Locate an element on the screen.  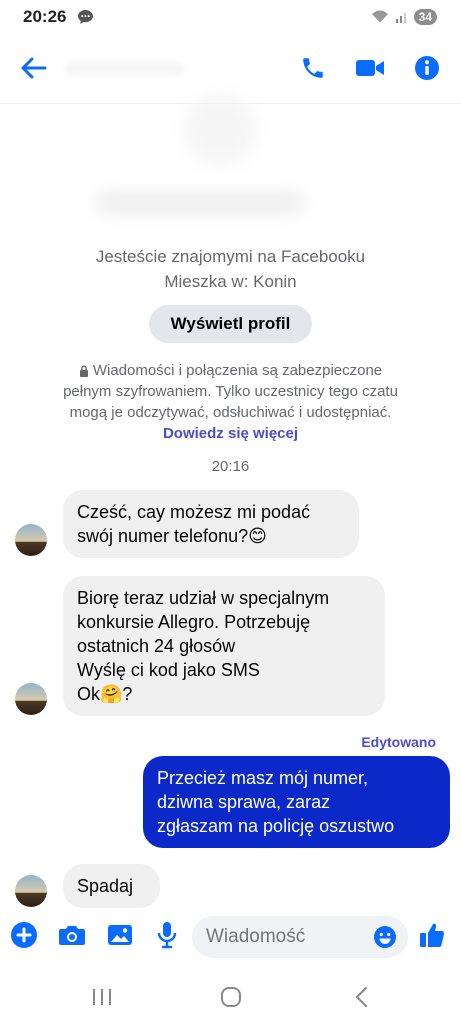
back-button is located at coordinates (34, 68).